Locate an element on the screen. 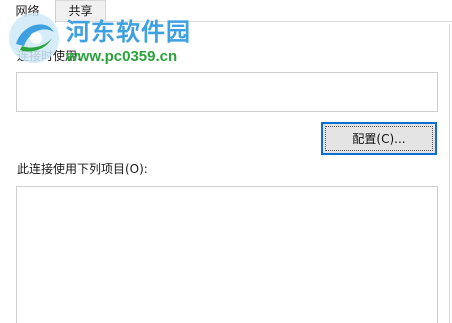 This screenshot has width=452, height=323. tab-strip: 网络 共享 is located at coordinates (226, 12).